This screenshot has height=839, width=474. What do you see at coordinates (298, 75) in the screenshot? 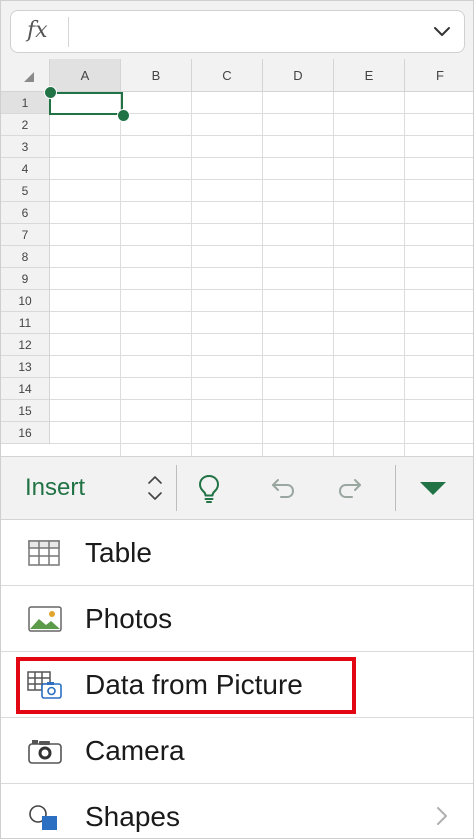
I see `column-header: D` at bounding box center [298, 75].